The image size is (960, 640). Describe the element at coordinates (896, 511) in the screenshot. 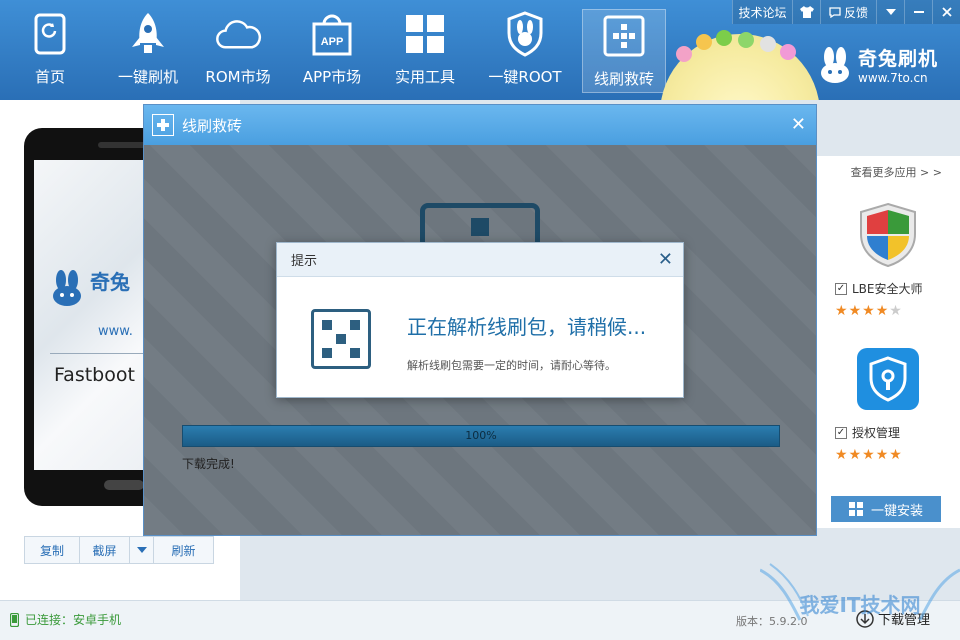

I see `install-label: 一键安装` at that location.